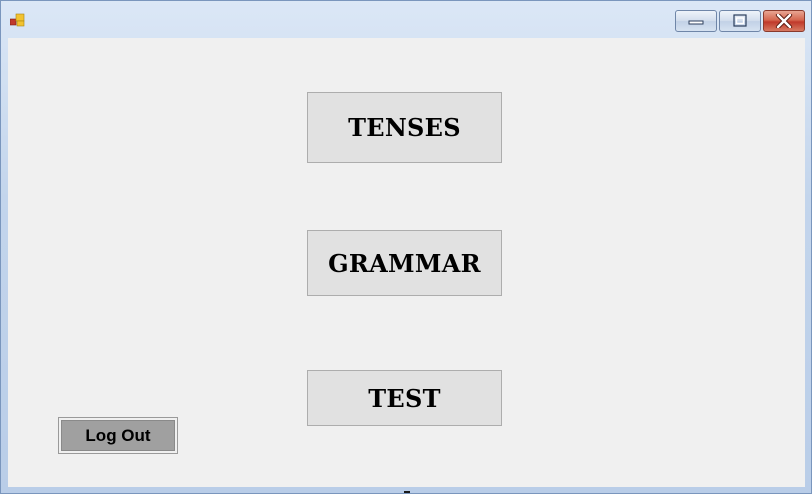 The height and width of the screenshot is (494, 812). I want to click on logout-button: Log Out, so click(118, 435).